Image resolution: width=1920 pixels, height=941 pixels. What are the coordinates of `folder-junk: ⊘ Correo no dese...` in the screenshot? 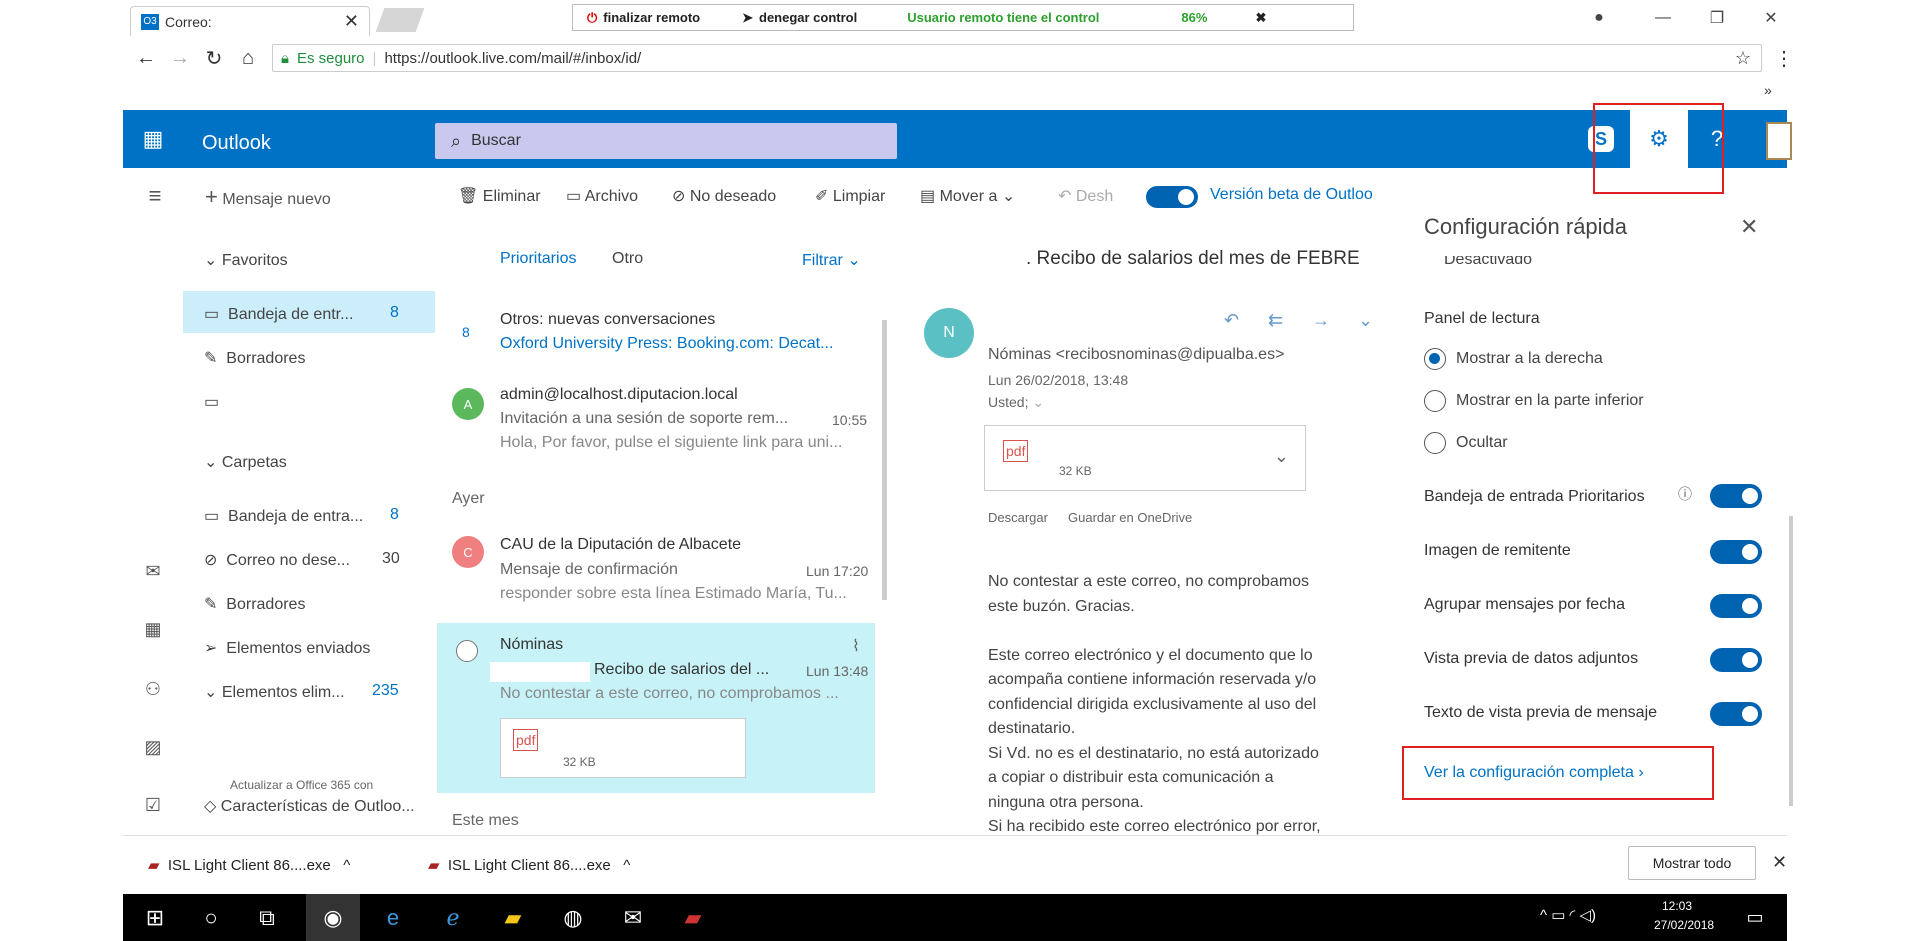 It's located at (277, 560).